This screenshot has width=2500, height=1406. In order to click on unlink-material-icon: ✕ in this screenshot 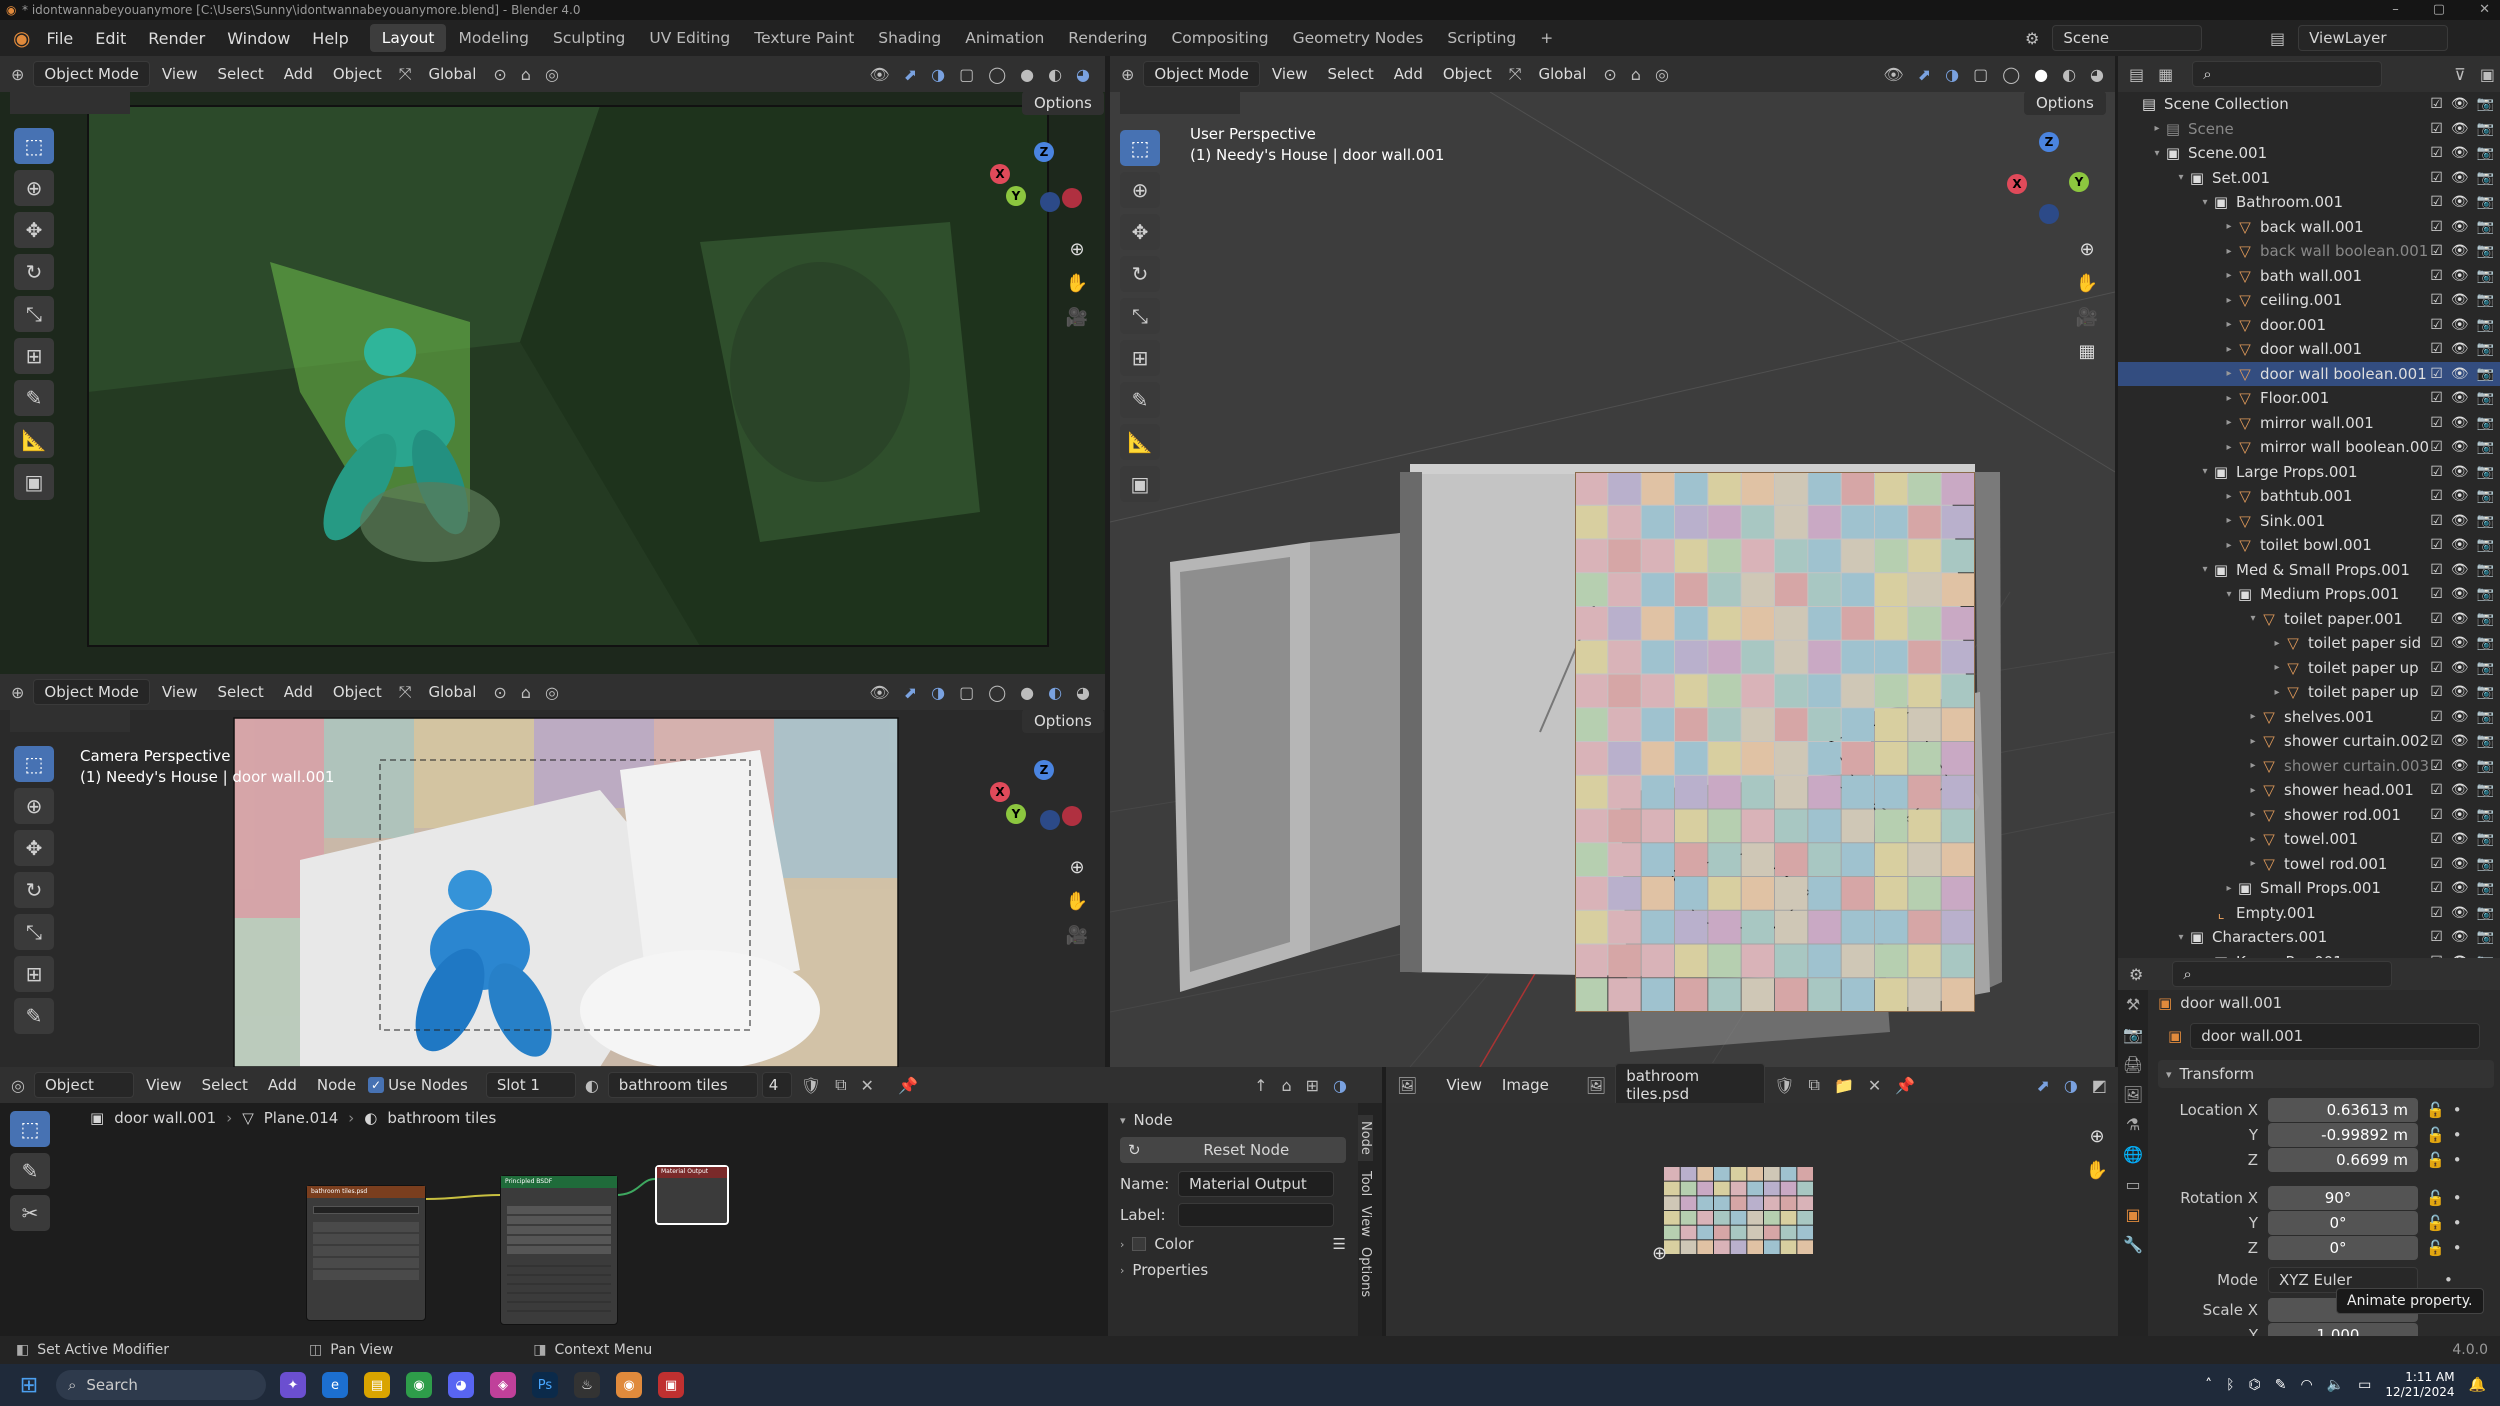, I will do `click(867, 1085)`.